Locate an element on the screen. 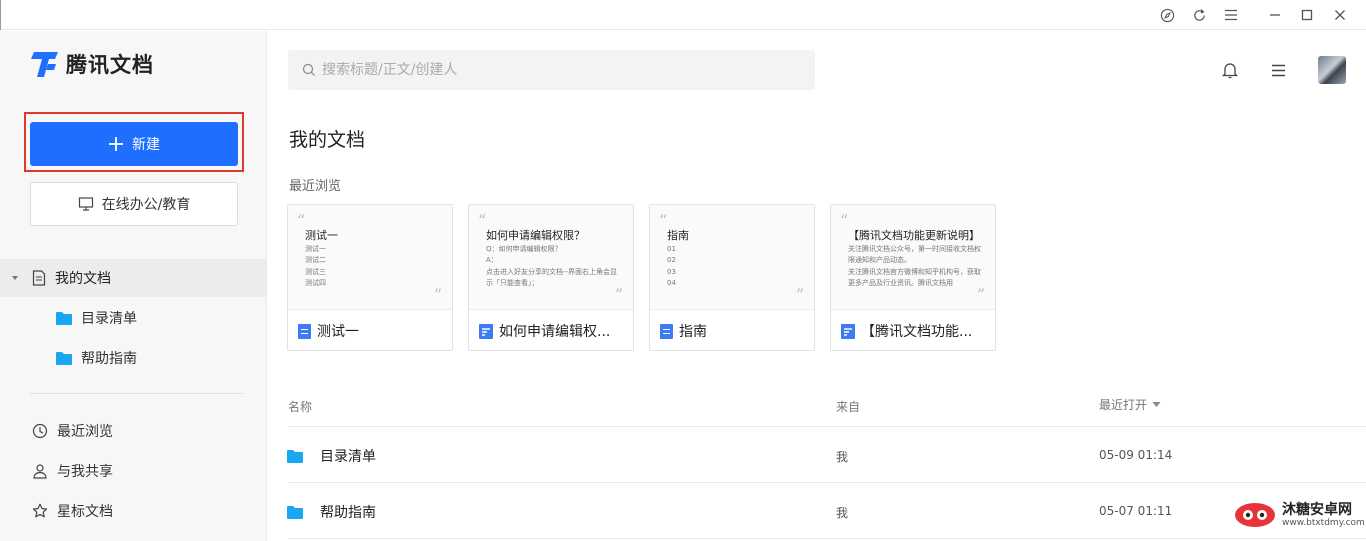 The height and width of the screenshot is (541, 1366). table-row-name: 帮助指南 is located at coordinates (331, 512).